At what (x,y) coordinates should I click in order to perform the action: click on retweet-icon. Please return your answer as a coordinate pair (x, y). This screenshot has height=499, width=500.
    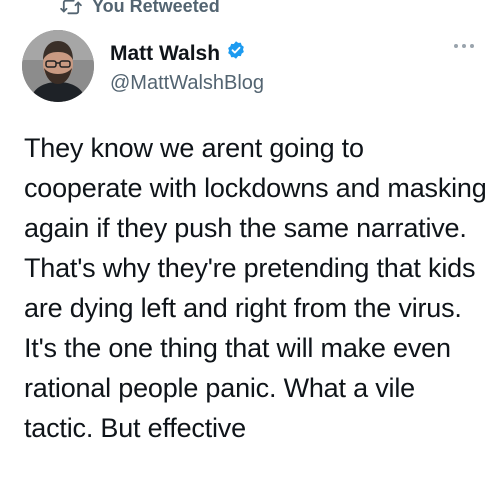
    Looking at the image, I should click on (71, 8).